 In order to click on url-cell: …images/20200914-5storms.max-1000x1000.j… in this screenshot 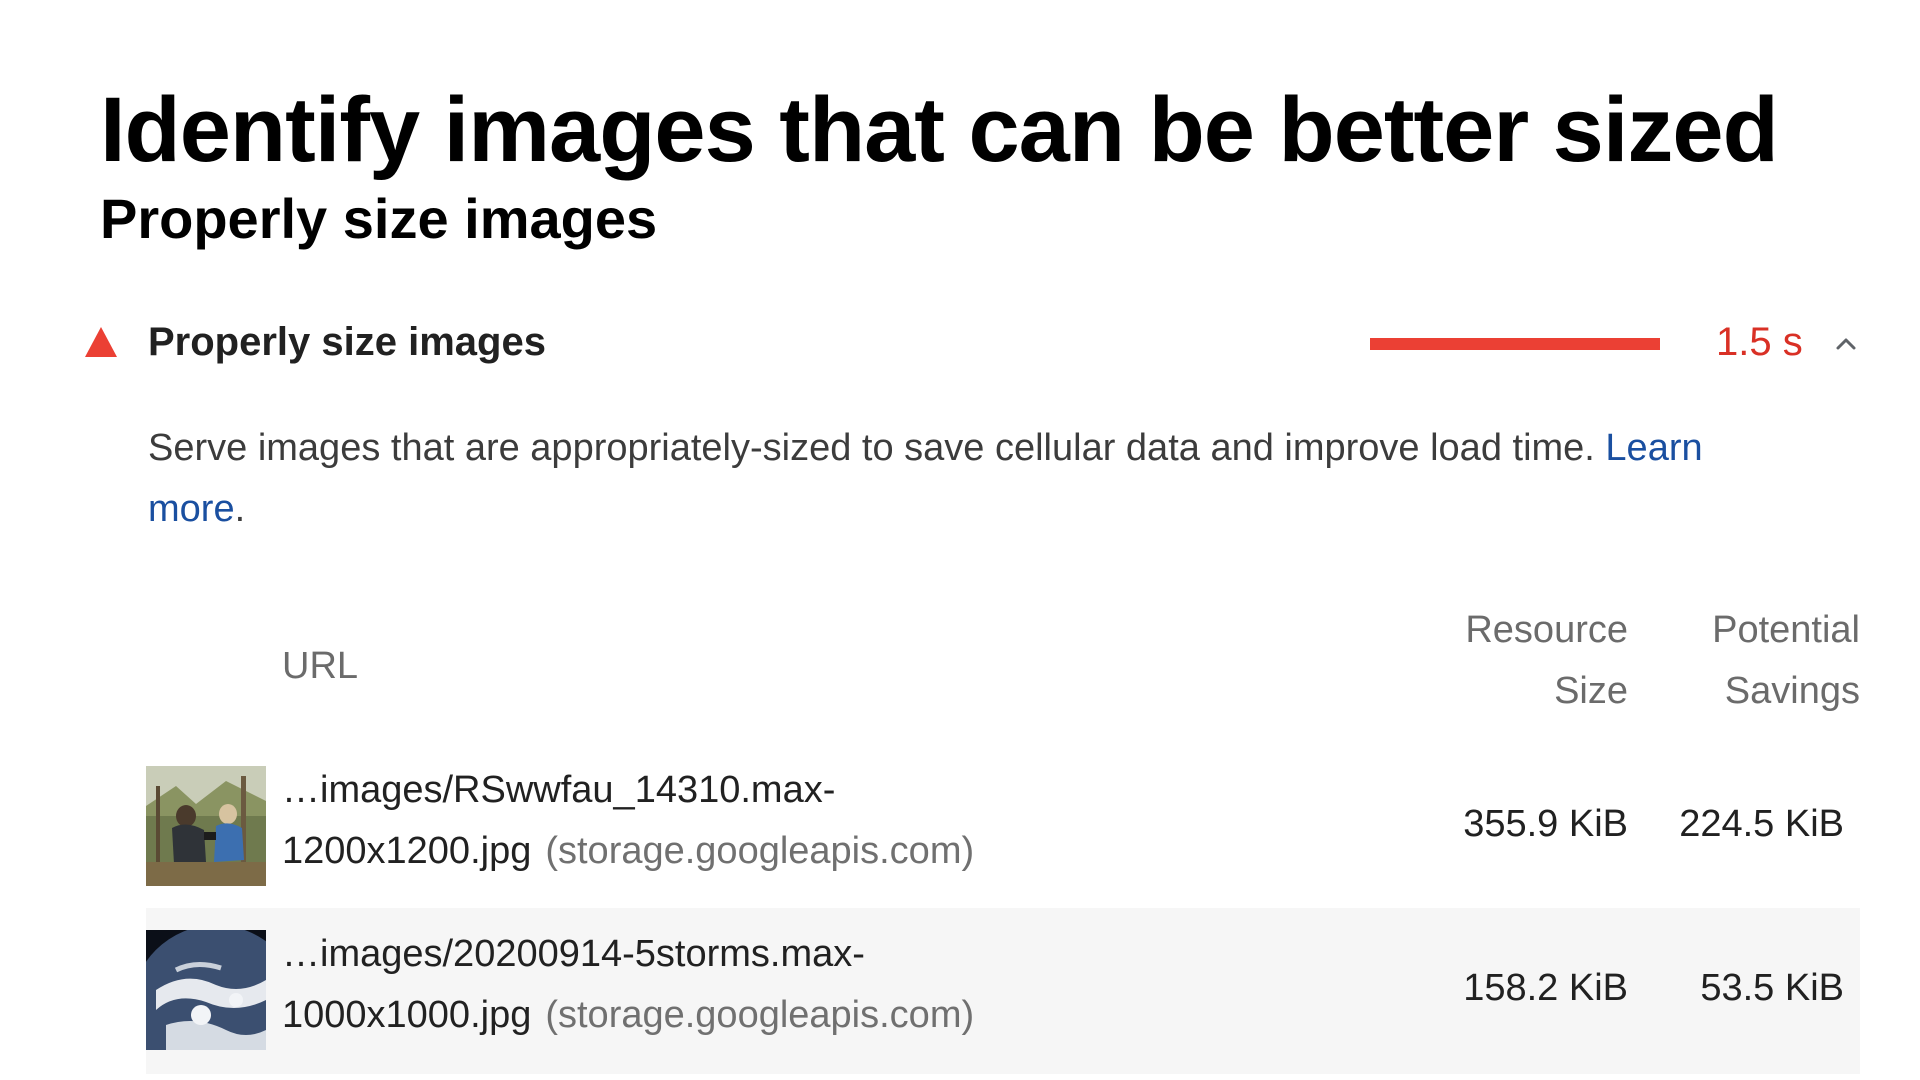, I will do `click(732, 985)`.